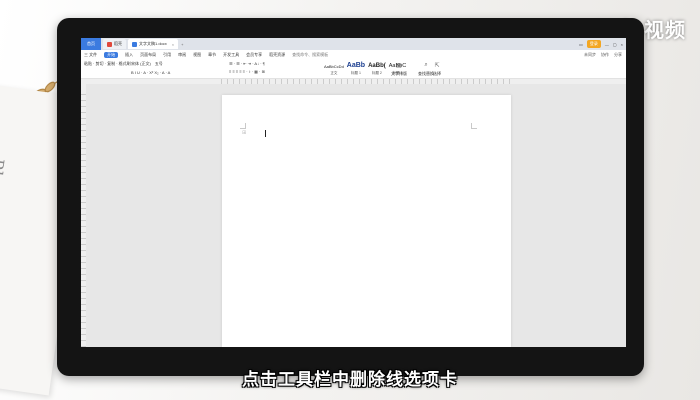  Describe the element at coordinates (607, 44) in the screenshot. I see `minimize-icon: —` at that location.